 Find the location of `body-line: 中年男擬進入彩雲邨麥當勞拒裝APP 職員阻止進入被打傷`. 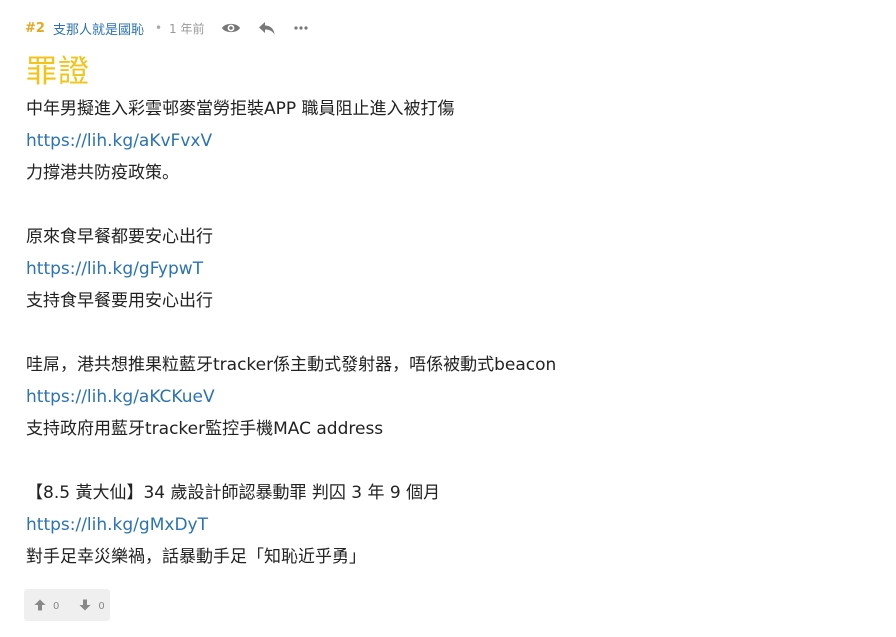

body-line: 中年男擬進入彩雲邨麥當勞拒裝APP 職員阻止進入被打傷 is located at coordinates (240, 109).